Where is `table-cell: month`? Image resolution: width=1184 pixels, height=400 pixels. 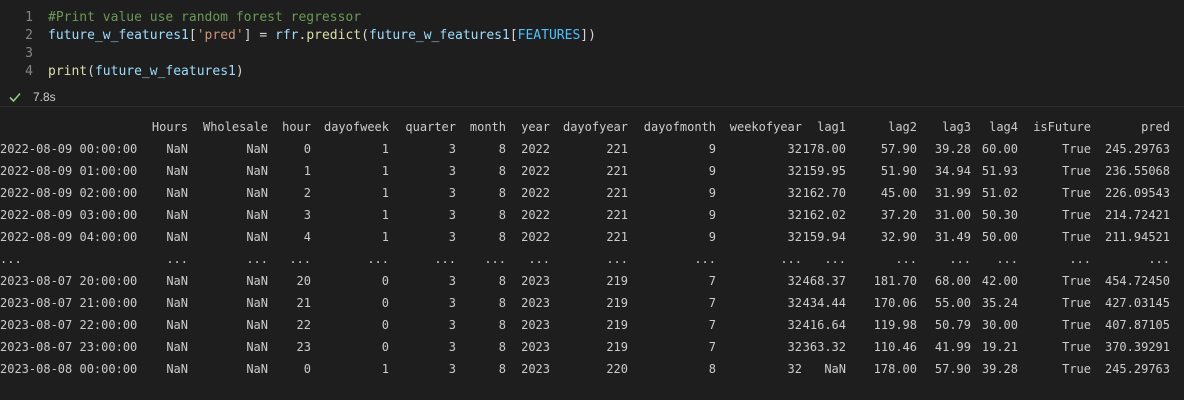
table-cell: month is located at coordinates (487, 127).